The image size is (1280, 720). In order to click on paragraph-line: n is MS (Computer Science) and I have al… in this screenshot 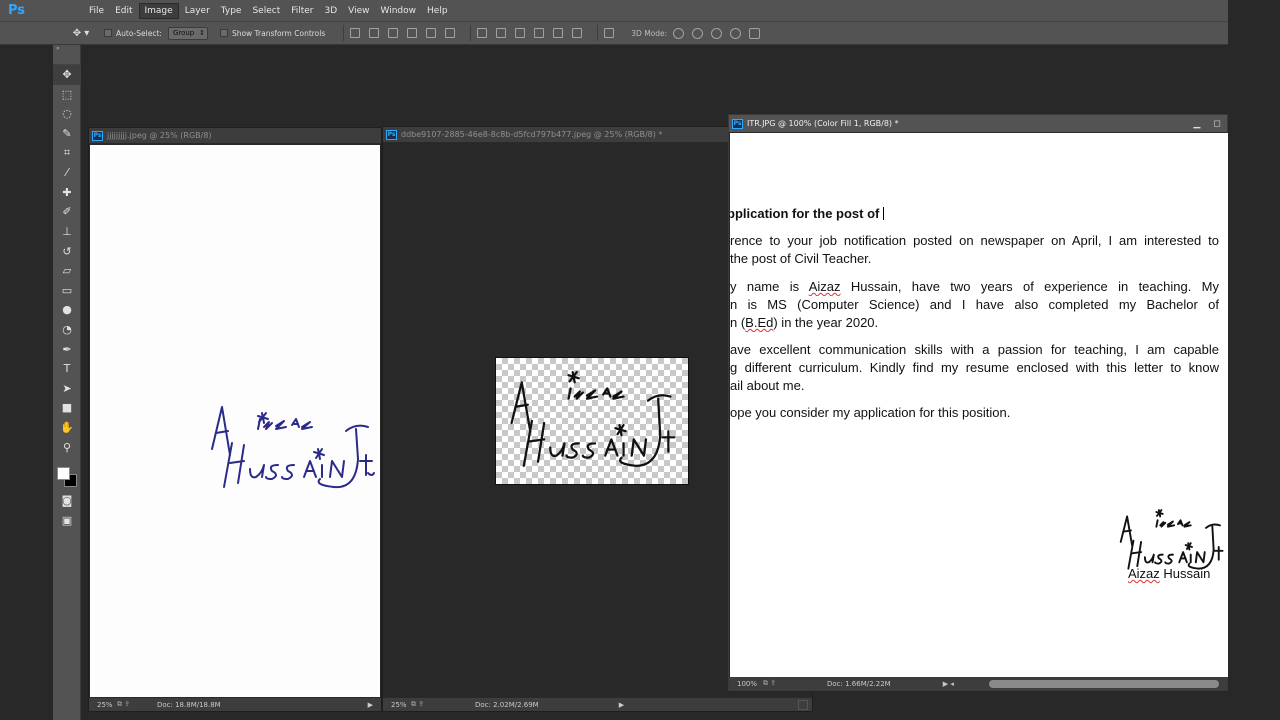, I will do `click(974, 304)`.